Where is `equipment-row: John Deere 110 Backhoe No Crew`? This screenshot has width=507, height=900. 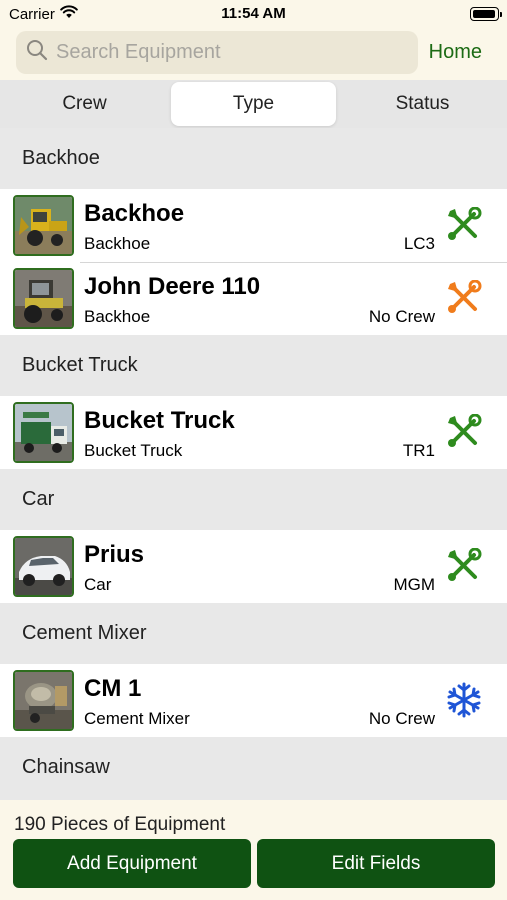
equipment-row: John Deere 110 Backhoe No Crew is located at coordinates (253, 298).